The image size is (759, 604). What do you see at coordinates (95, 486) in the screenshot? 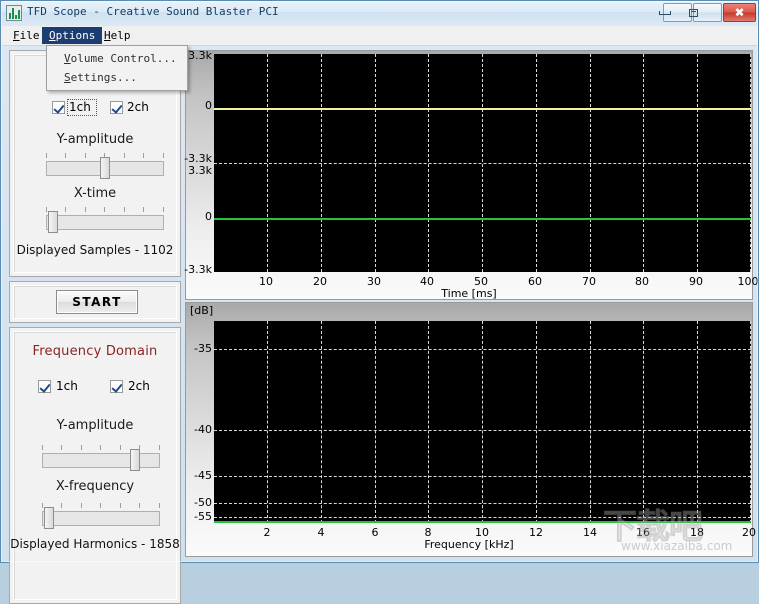
I see `freq-x-frequency-label: X-frequency` at bounding box center [95, 486].